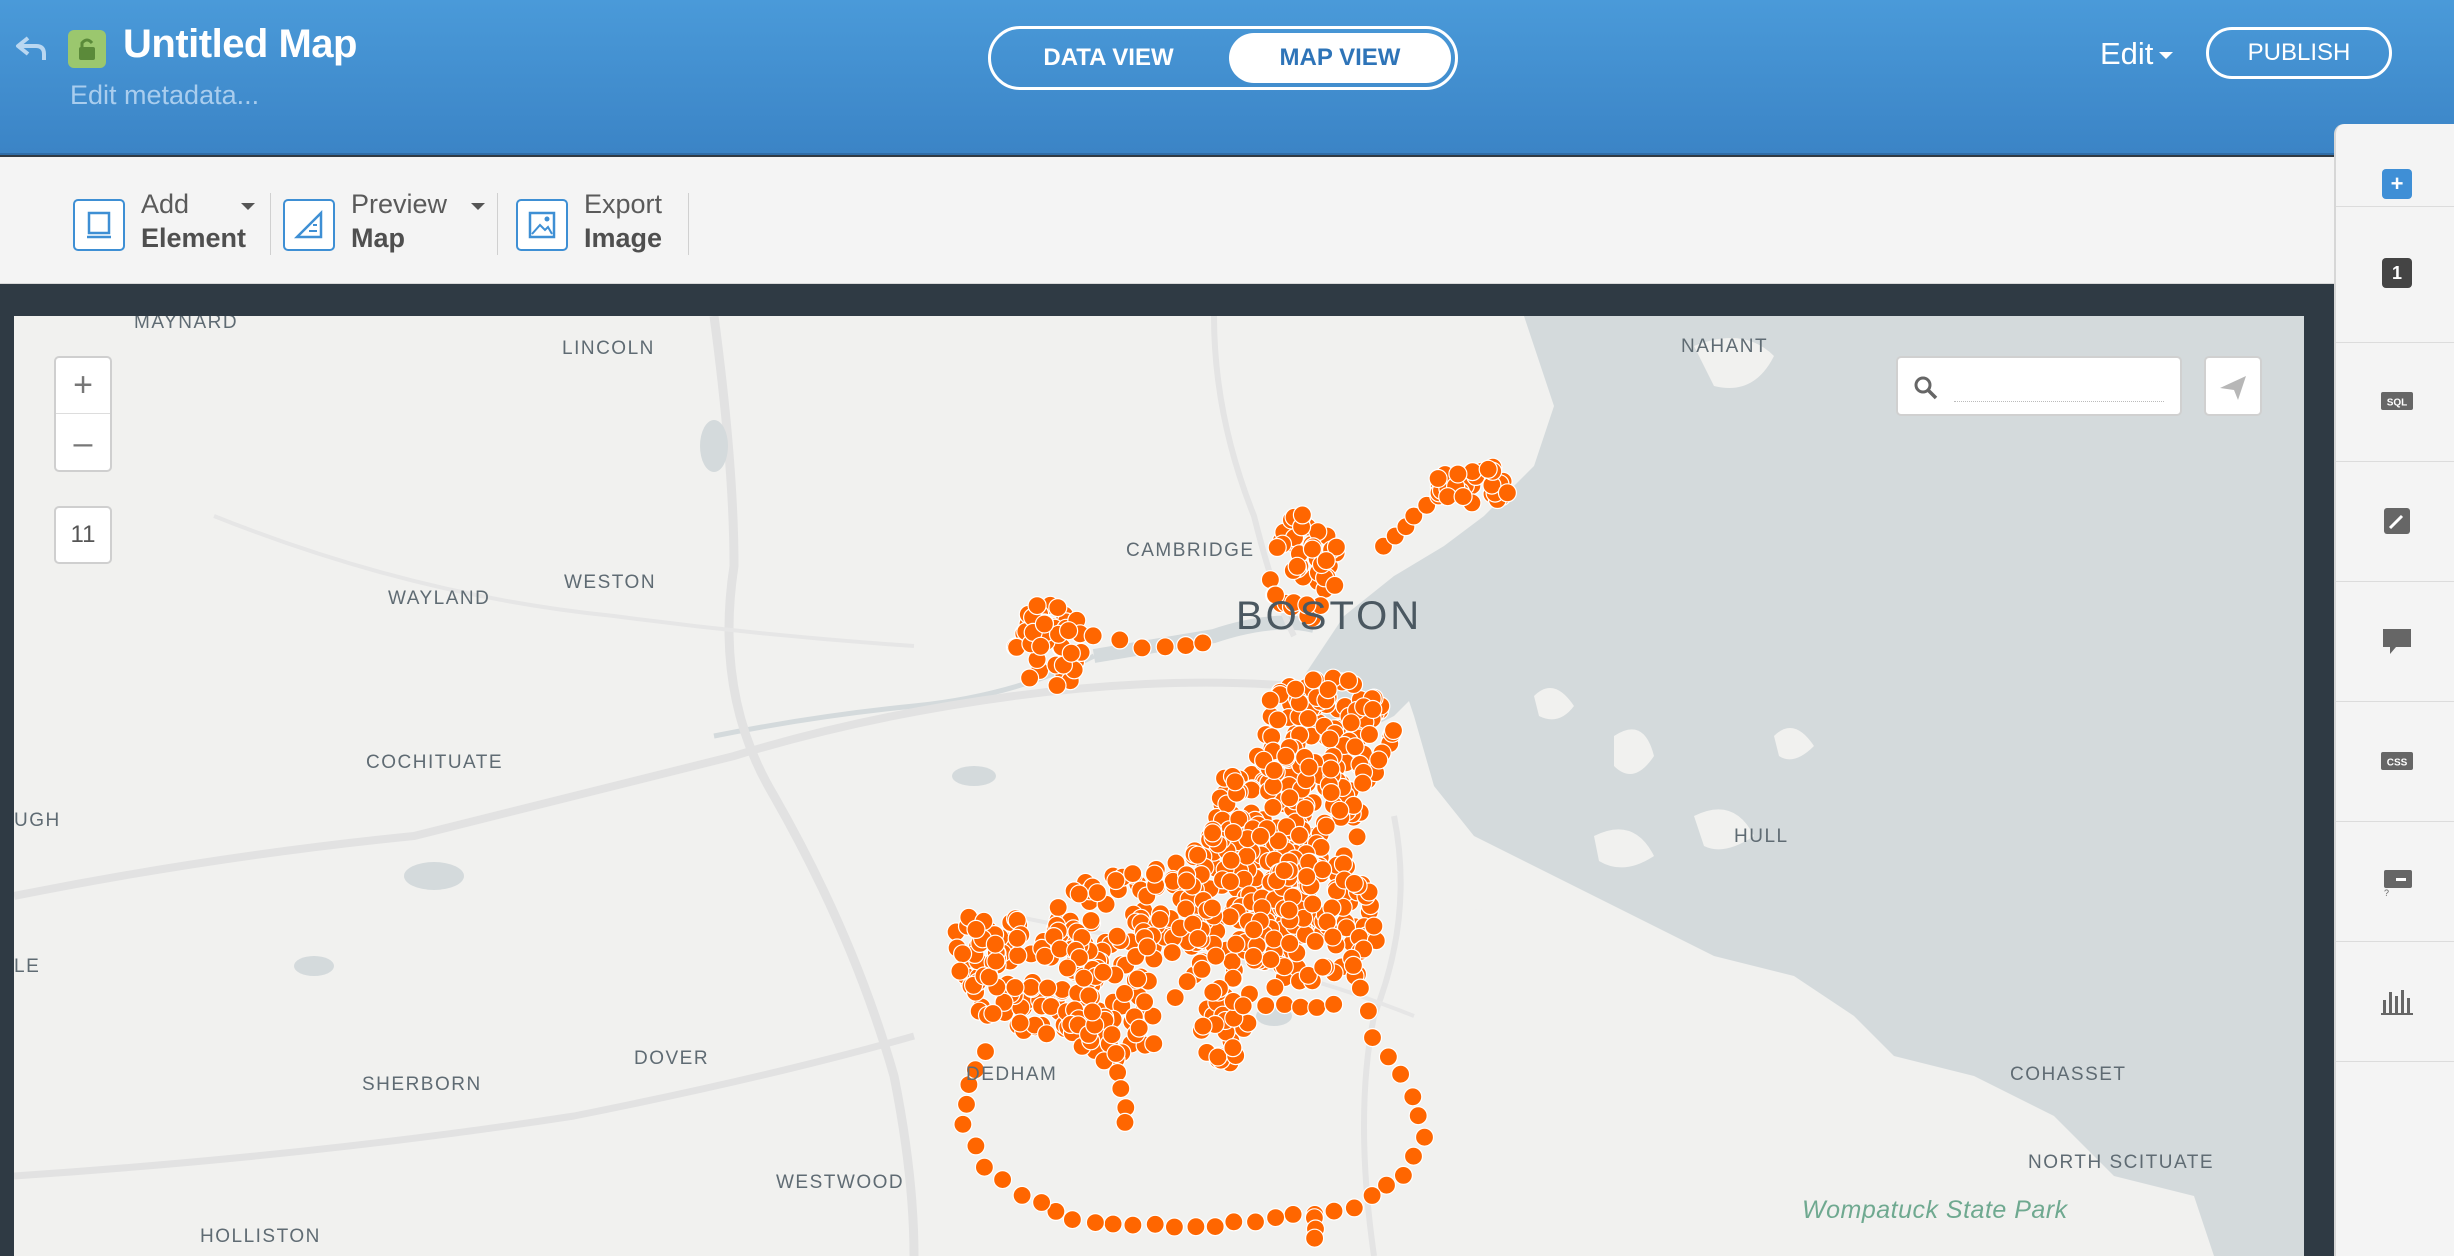 This screenshot has height=1256, width=2454. What do you see at coordinates (2059, 387) in the screenshot?
I see `search-input` at bounding box center [2059, 387].